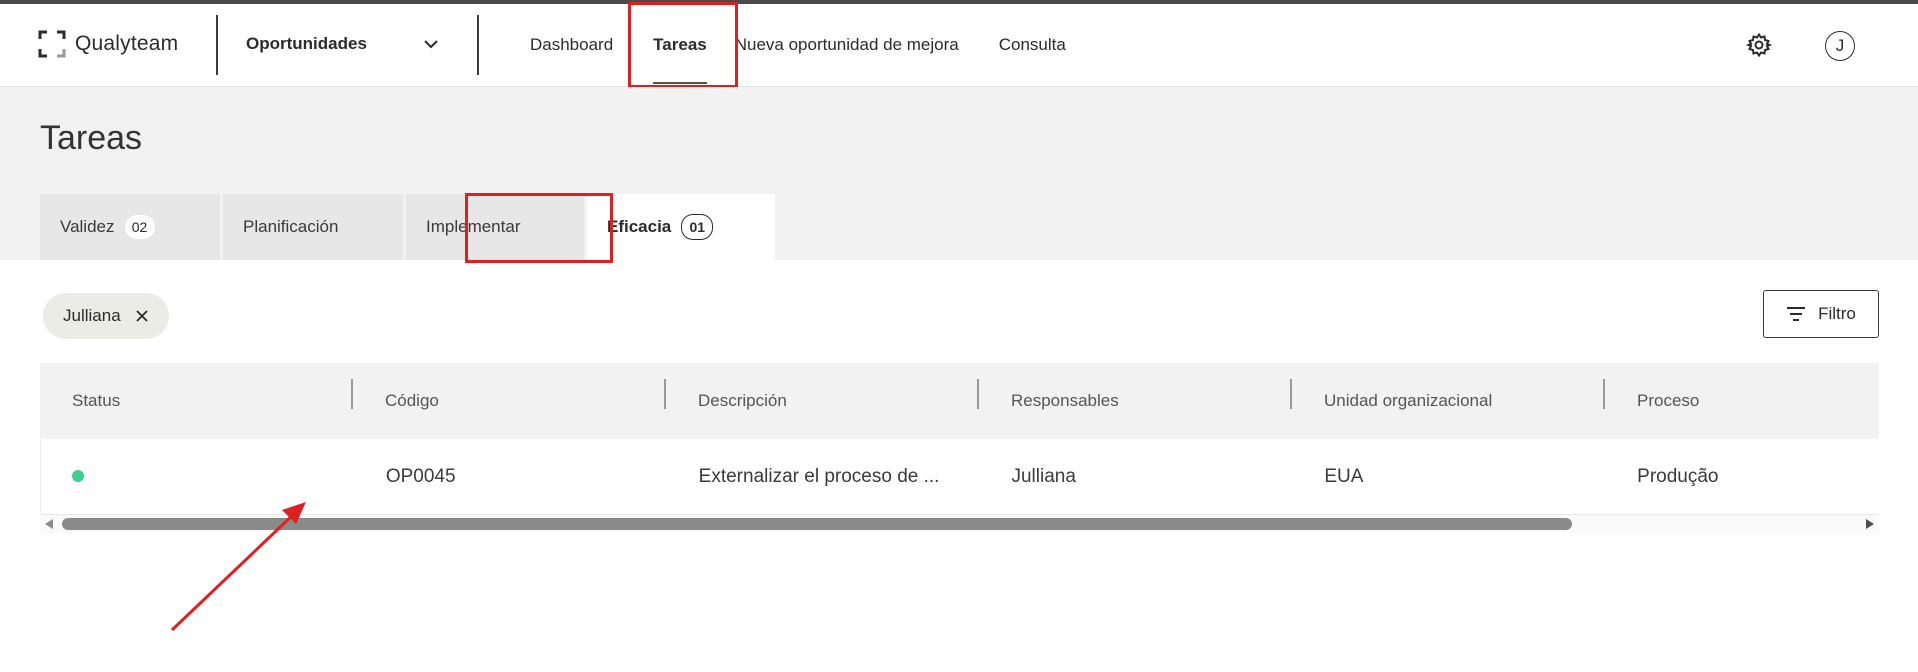  I want to click on tab-label: Eficacia, so click(639, 226).